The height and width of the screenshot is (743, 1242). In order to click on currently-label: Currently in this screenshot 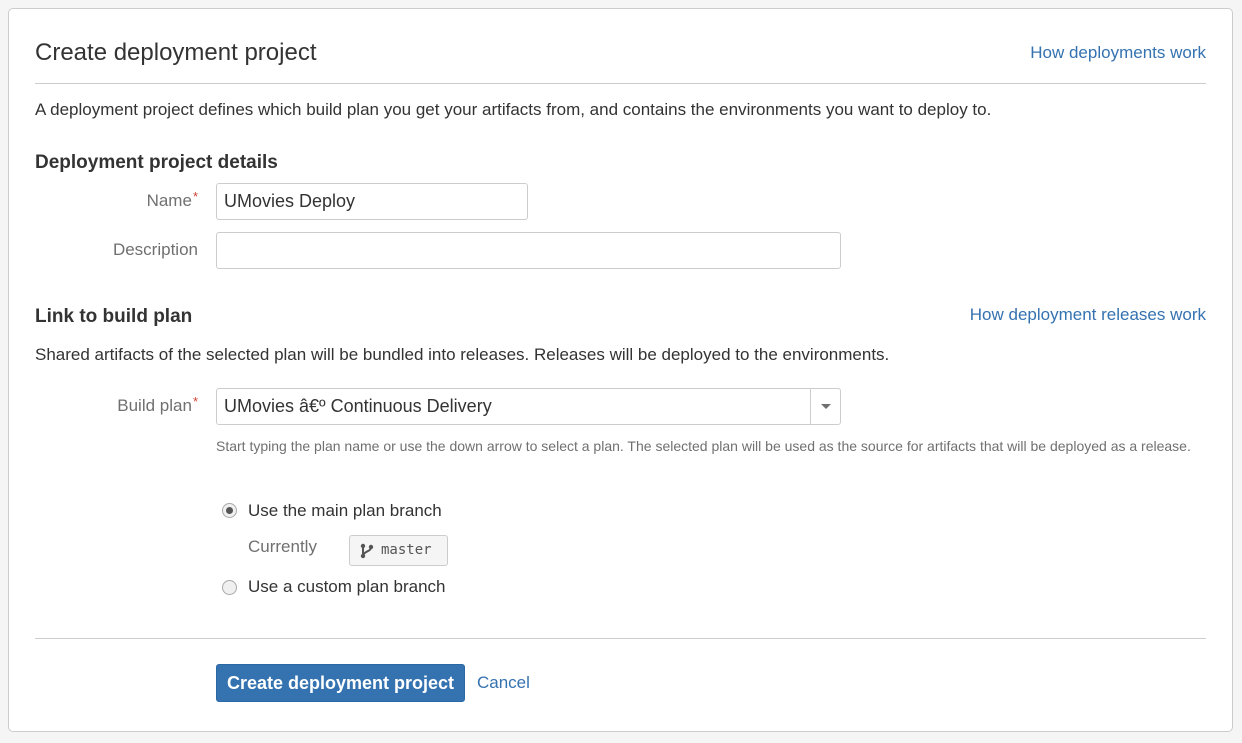, I will do `click(282, 546)`.